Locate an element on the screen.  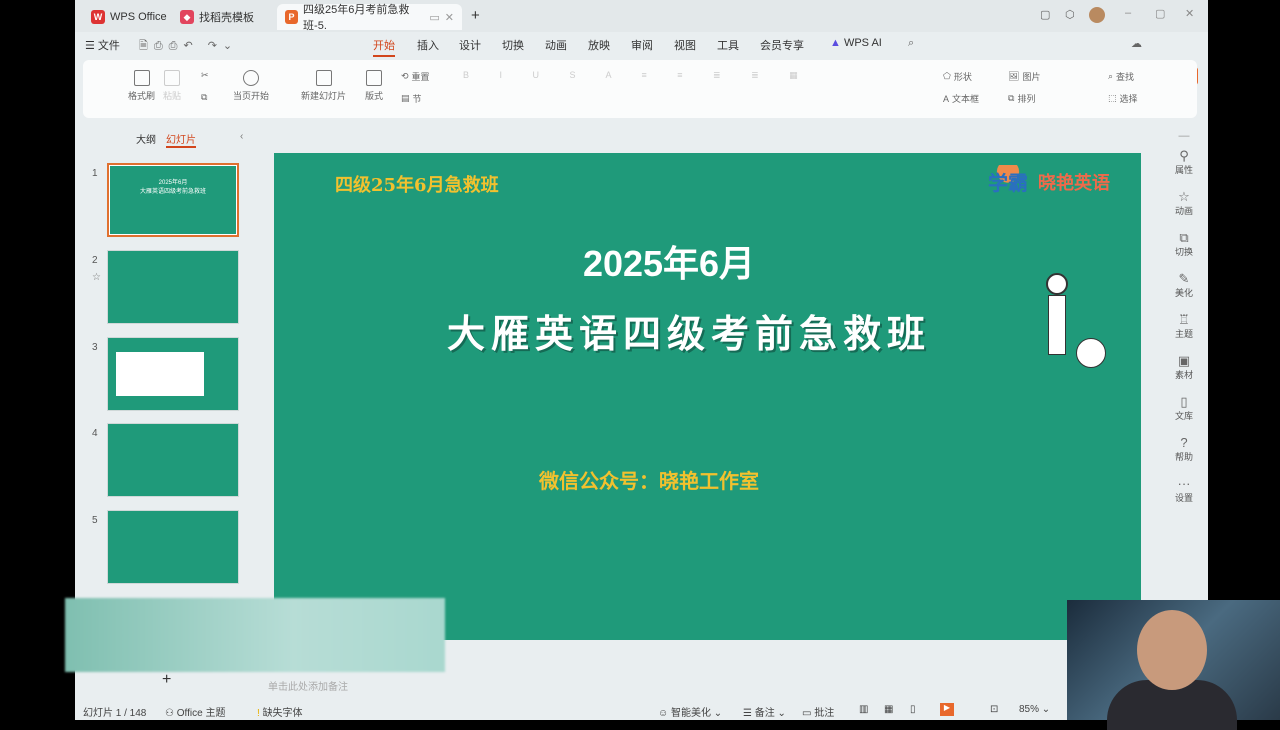
properties-icon: ⚲ is located at coordinates (1184, 155).